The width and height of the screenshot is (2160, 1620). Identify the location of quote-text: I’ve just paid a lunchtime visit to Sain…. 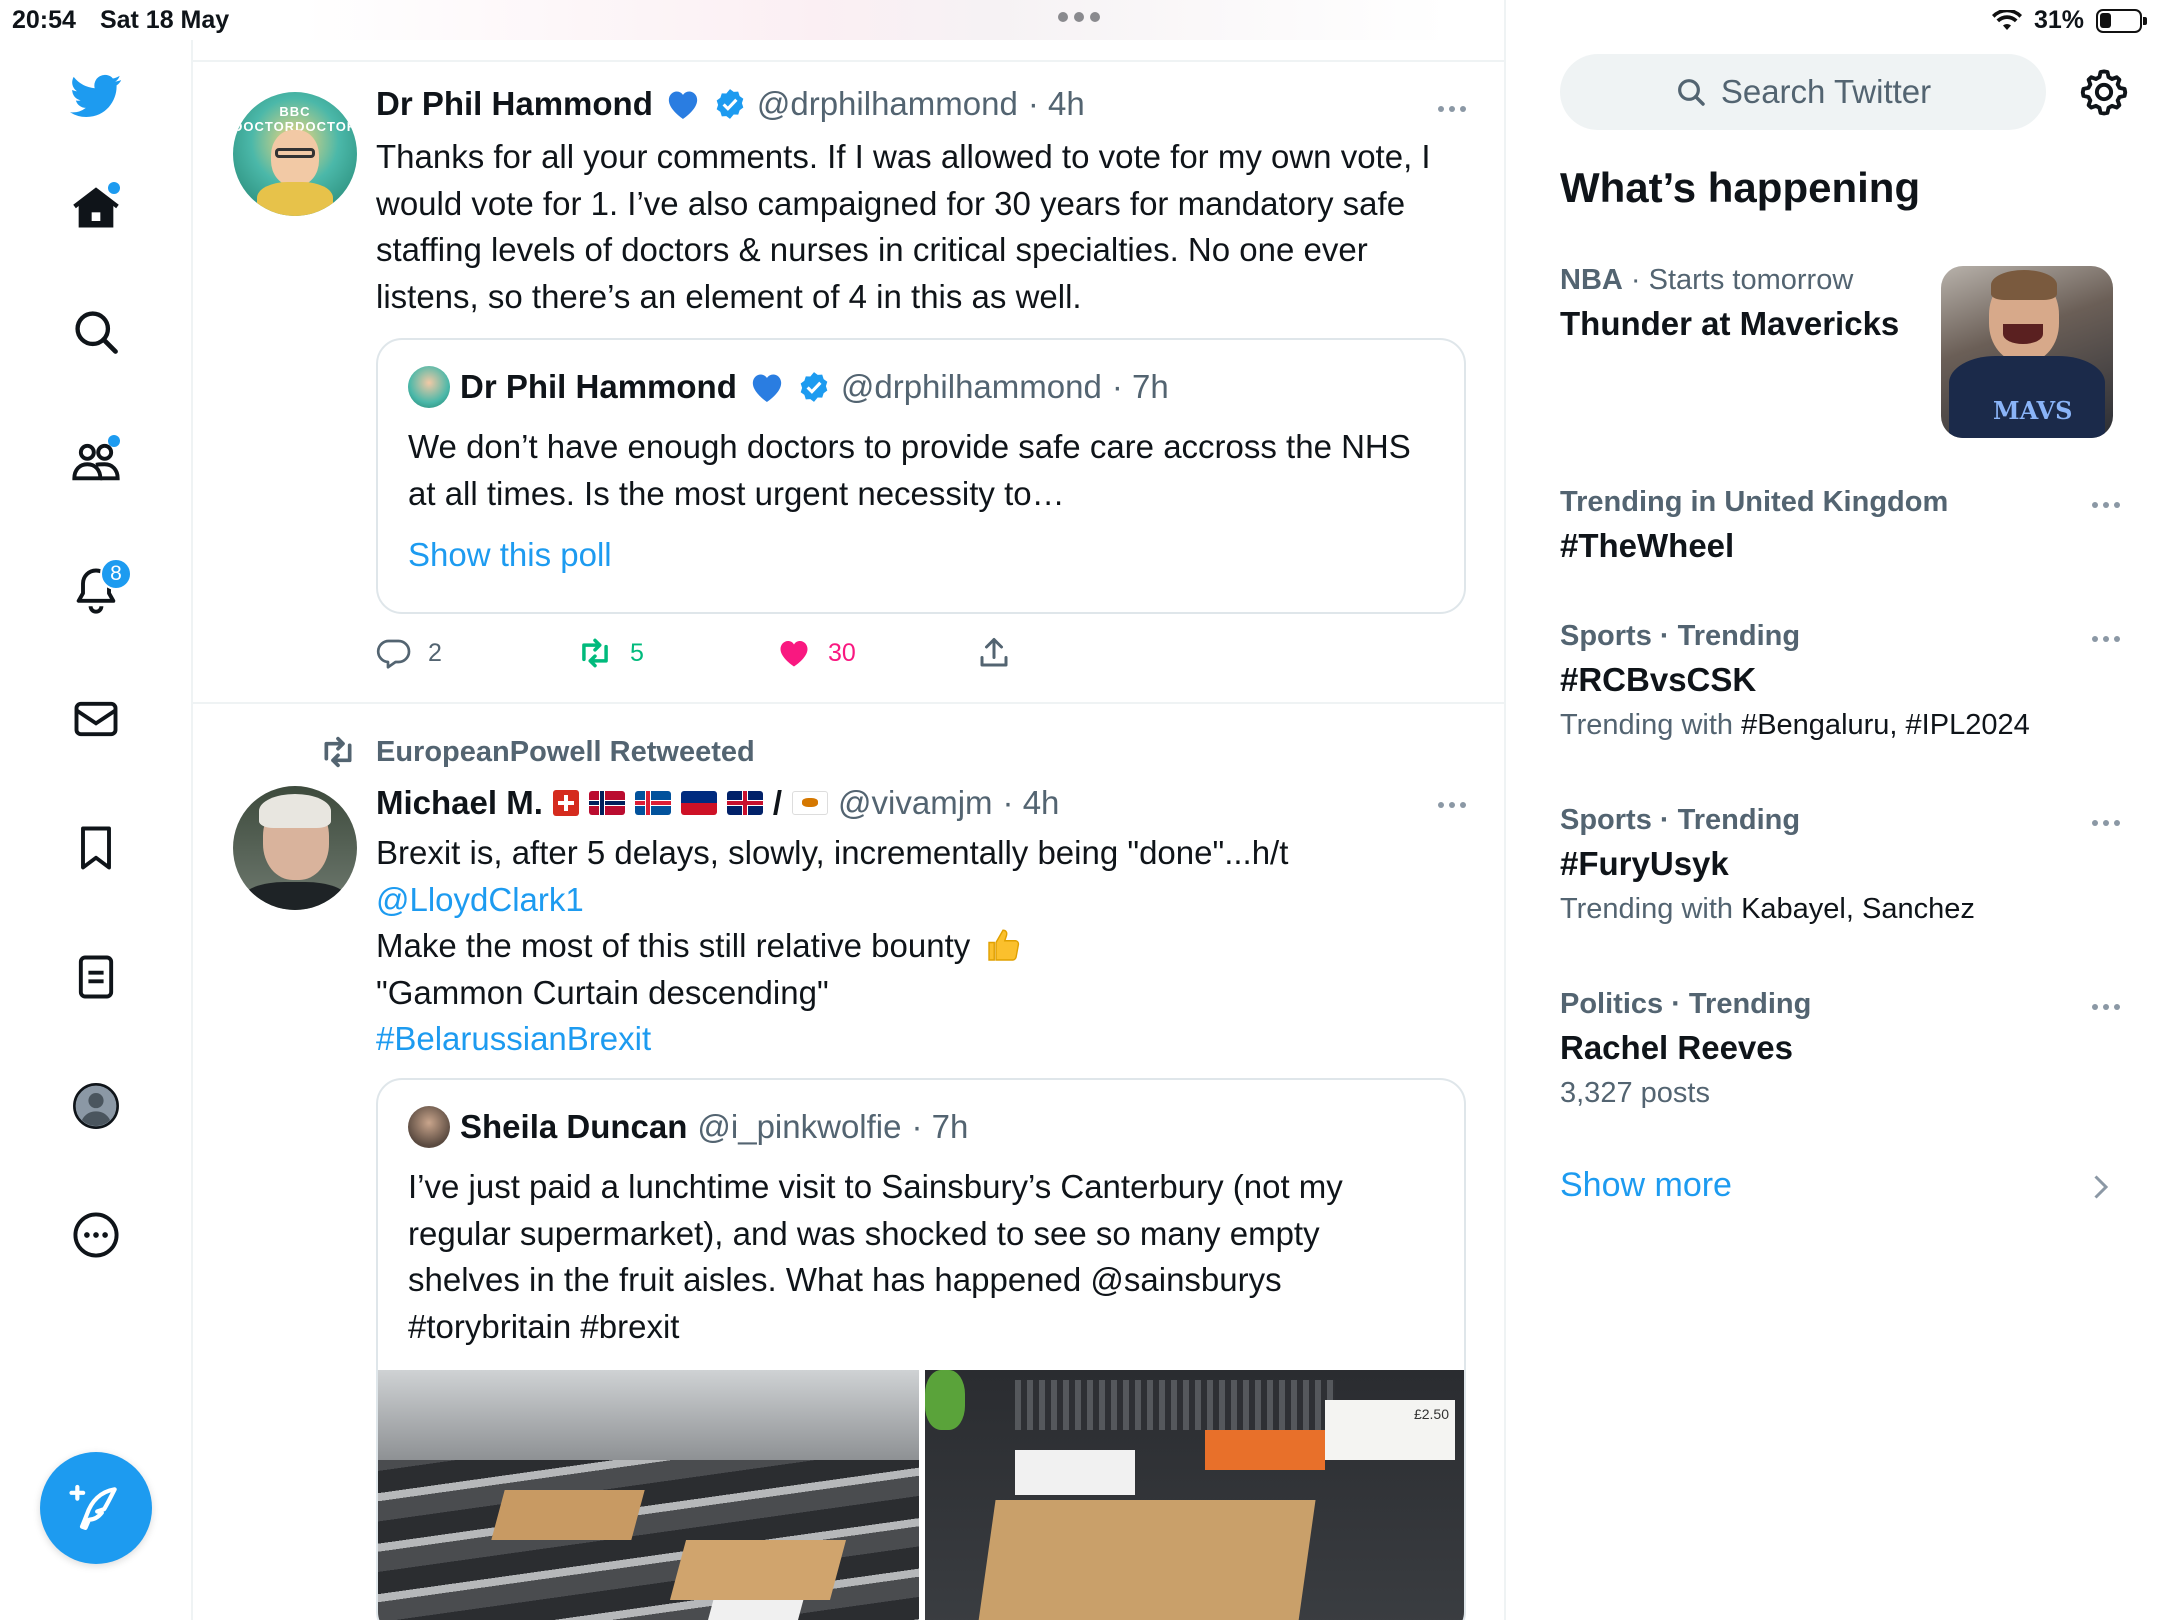
(875, 1256).